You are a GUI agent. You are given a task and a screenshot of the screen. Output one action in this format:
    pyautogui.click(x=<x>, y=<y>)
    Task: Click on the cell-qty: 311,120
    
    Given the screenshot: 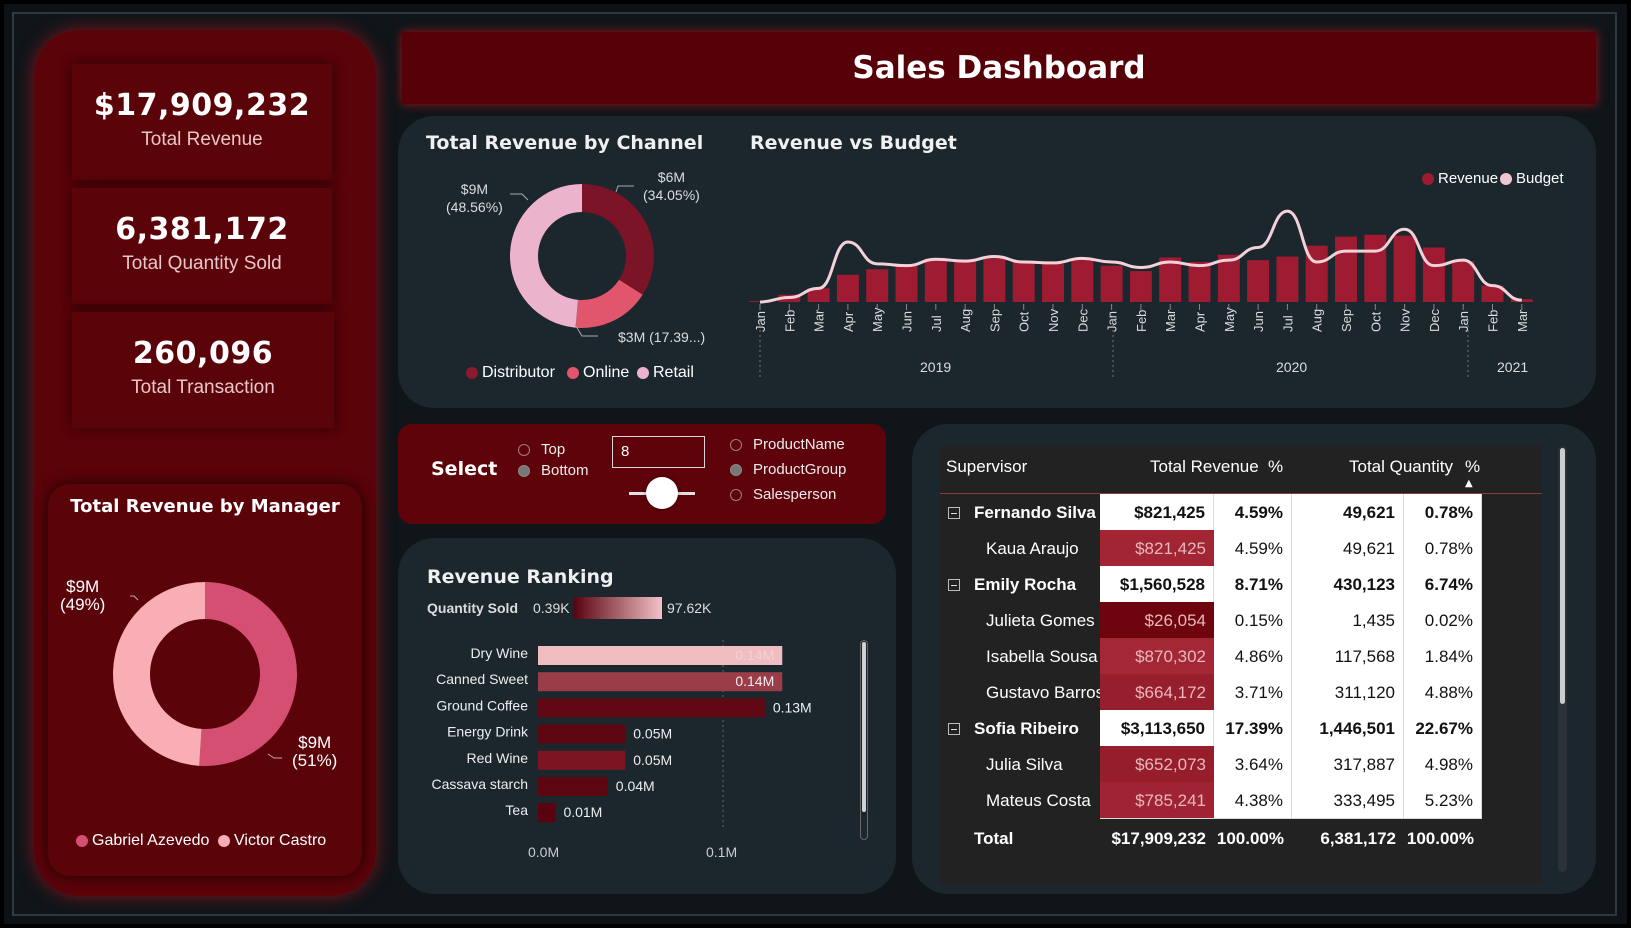 What is the action you would take?
    pyautogui.click(x=1348, y=692)
    